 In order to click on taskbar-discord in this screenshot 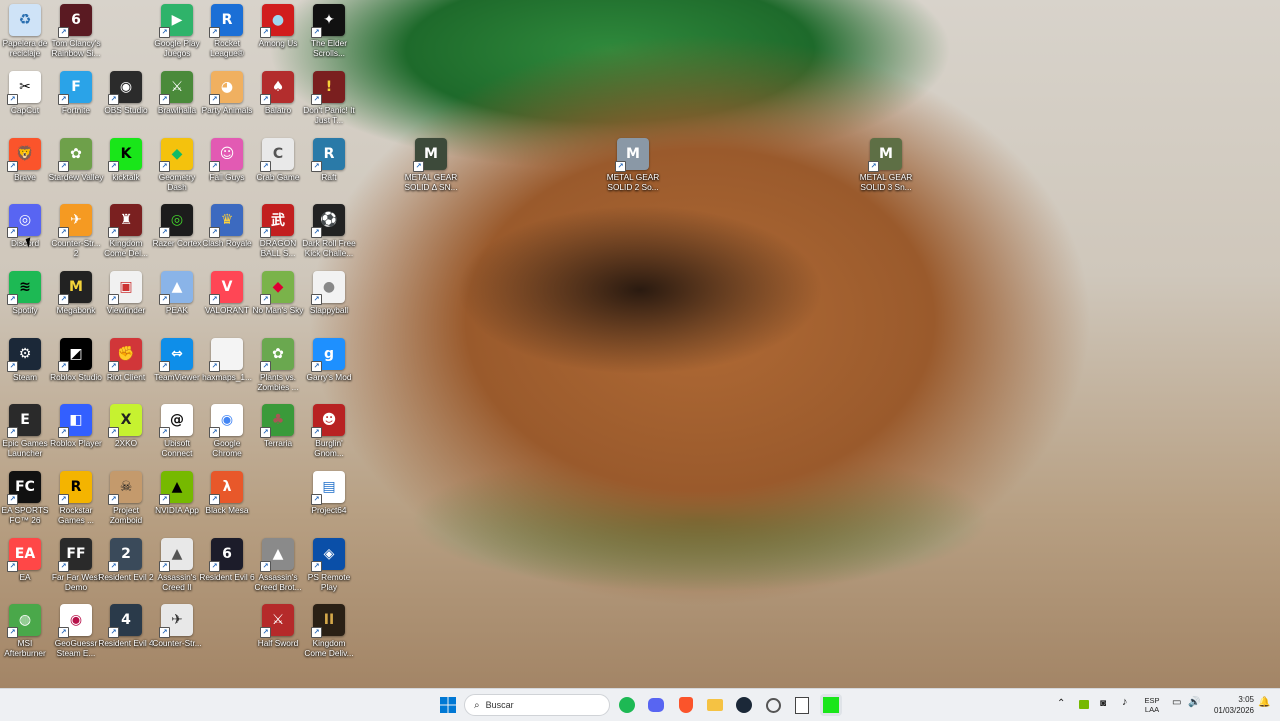, I will do `click(656, 705)`.